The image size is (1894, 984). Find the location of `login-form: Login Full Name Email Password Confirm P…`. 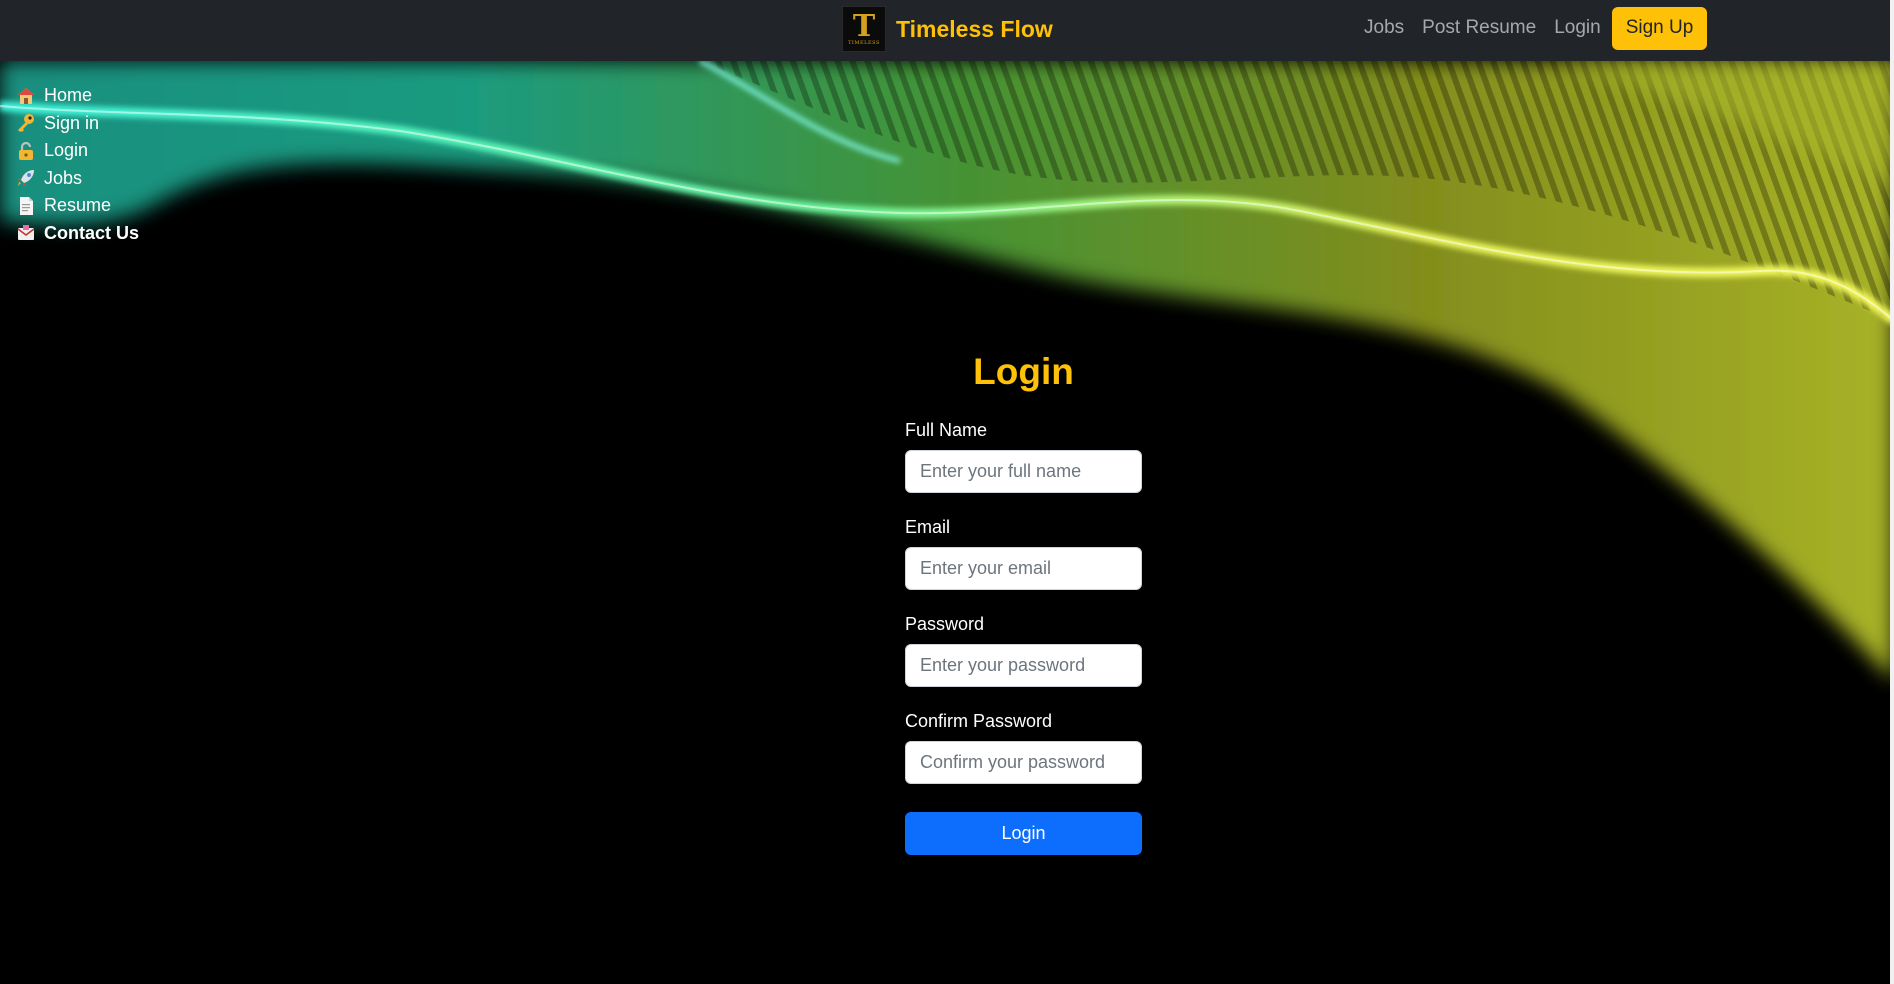

login-form: Login Full Name Email Password Confirm P… is located at coordinates (1023, 602).